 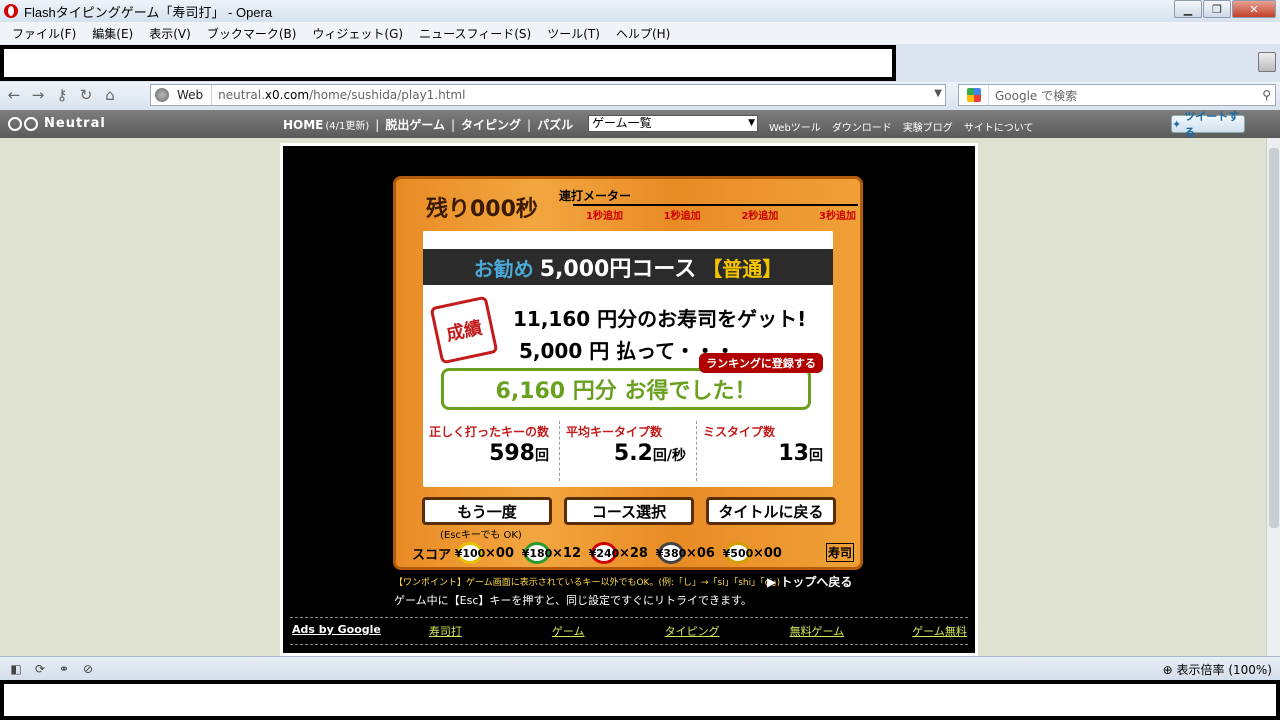 I want to click on ad-link: ゲーム, so click(x=568, y=631).